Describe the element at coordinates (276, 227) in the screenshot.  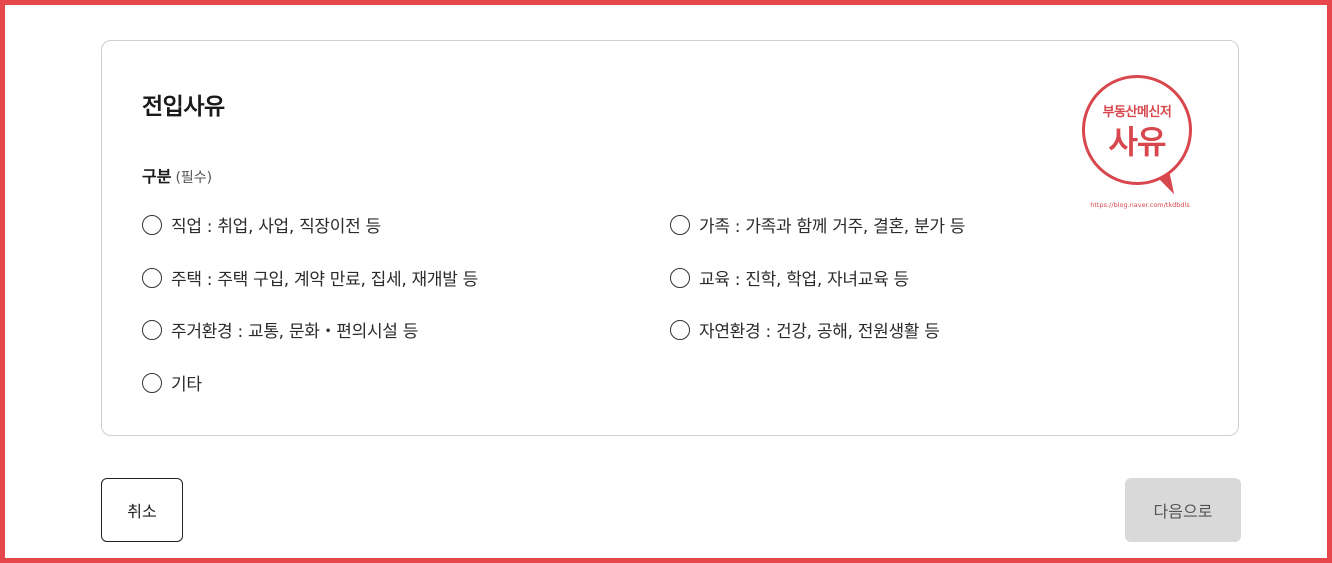
I see `option-label: 직업 : 취업, 사업, 직장이전 등` at that location.